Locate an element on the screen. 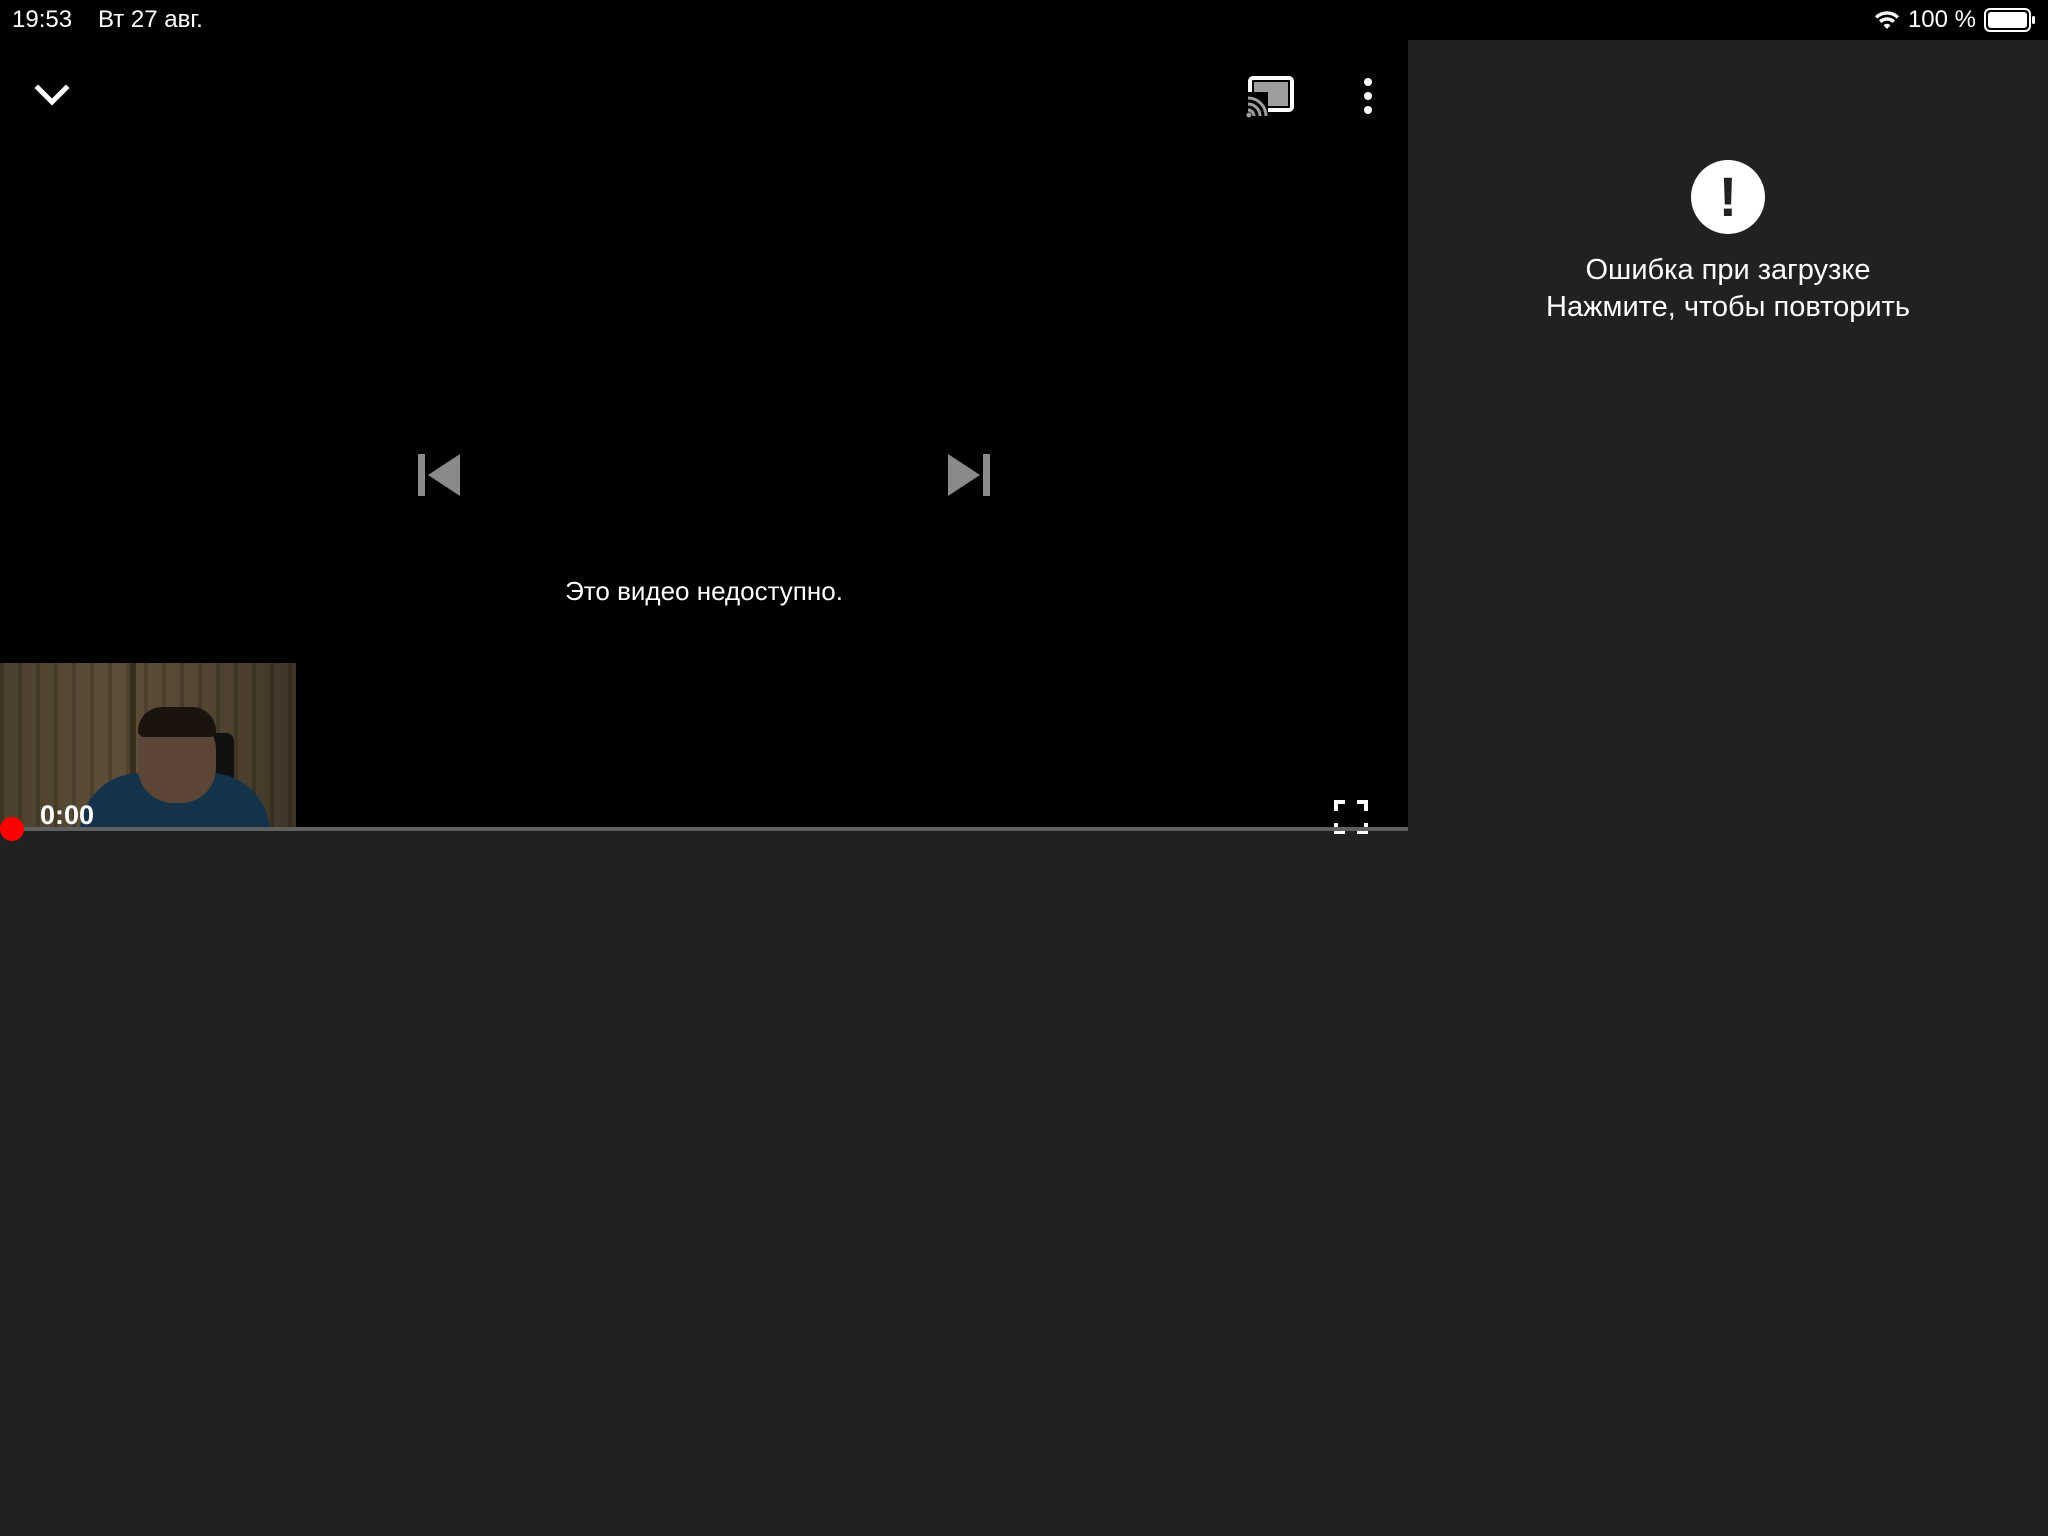 The height and width of the screenshot is (1536, 2048). status-date: Вт 27 авг. is located at coordinates (150, 19).